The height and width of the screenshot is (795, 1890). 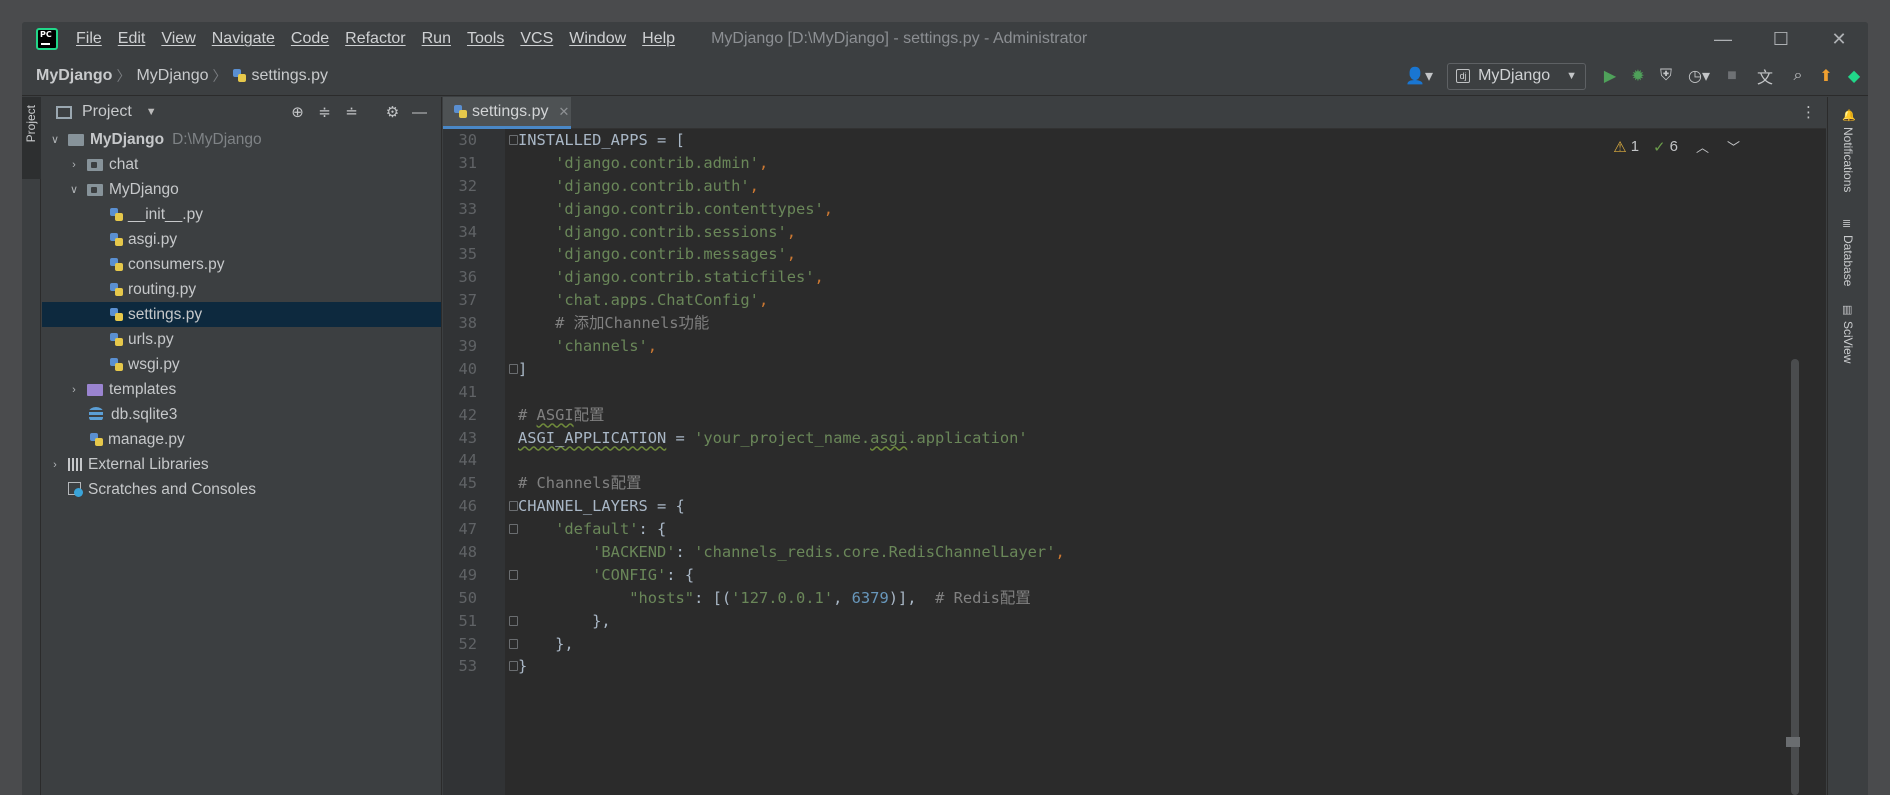 I want to click on collapse-all-icon: ≐, so click(x=351, y=112).